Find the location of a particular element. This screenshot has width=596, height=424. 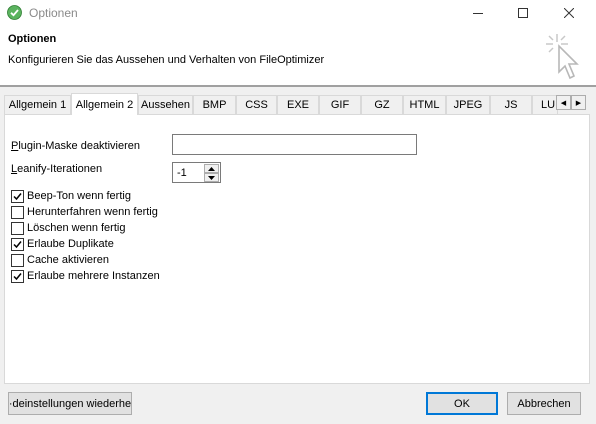

tab-gz: GZ is located at coordinates (382, 104).